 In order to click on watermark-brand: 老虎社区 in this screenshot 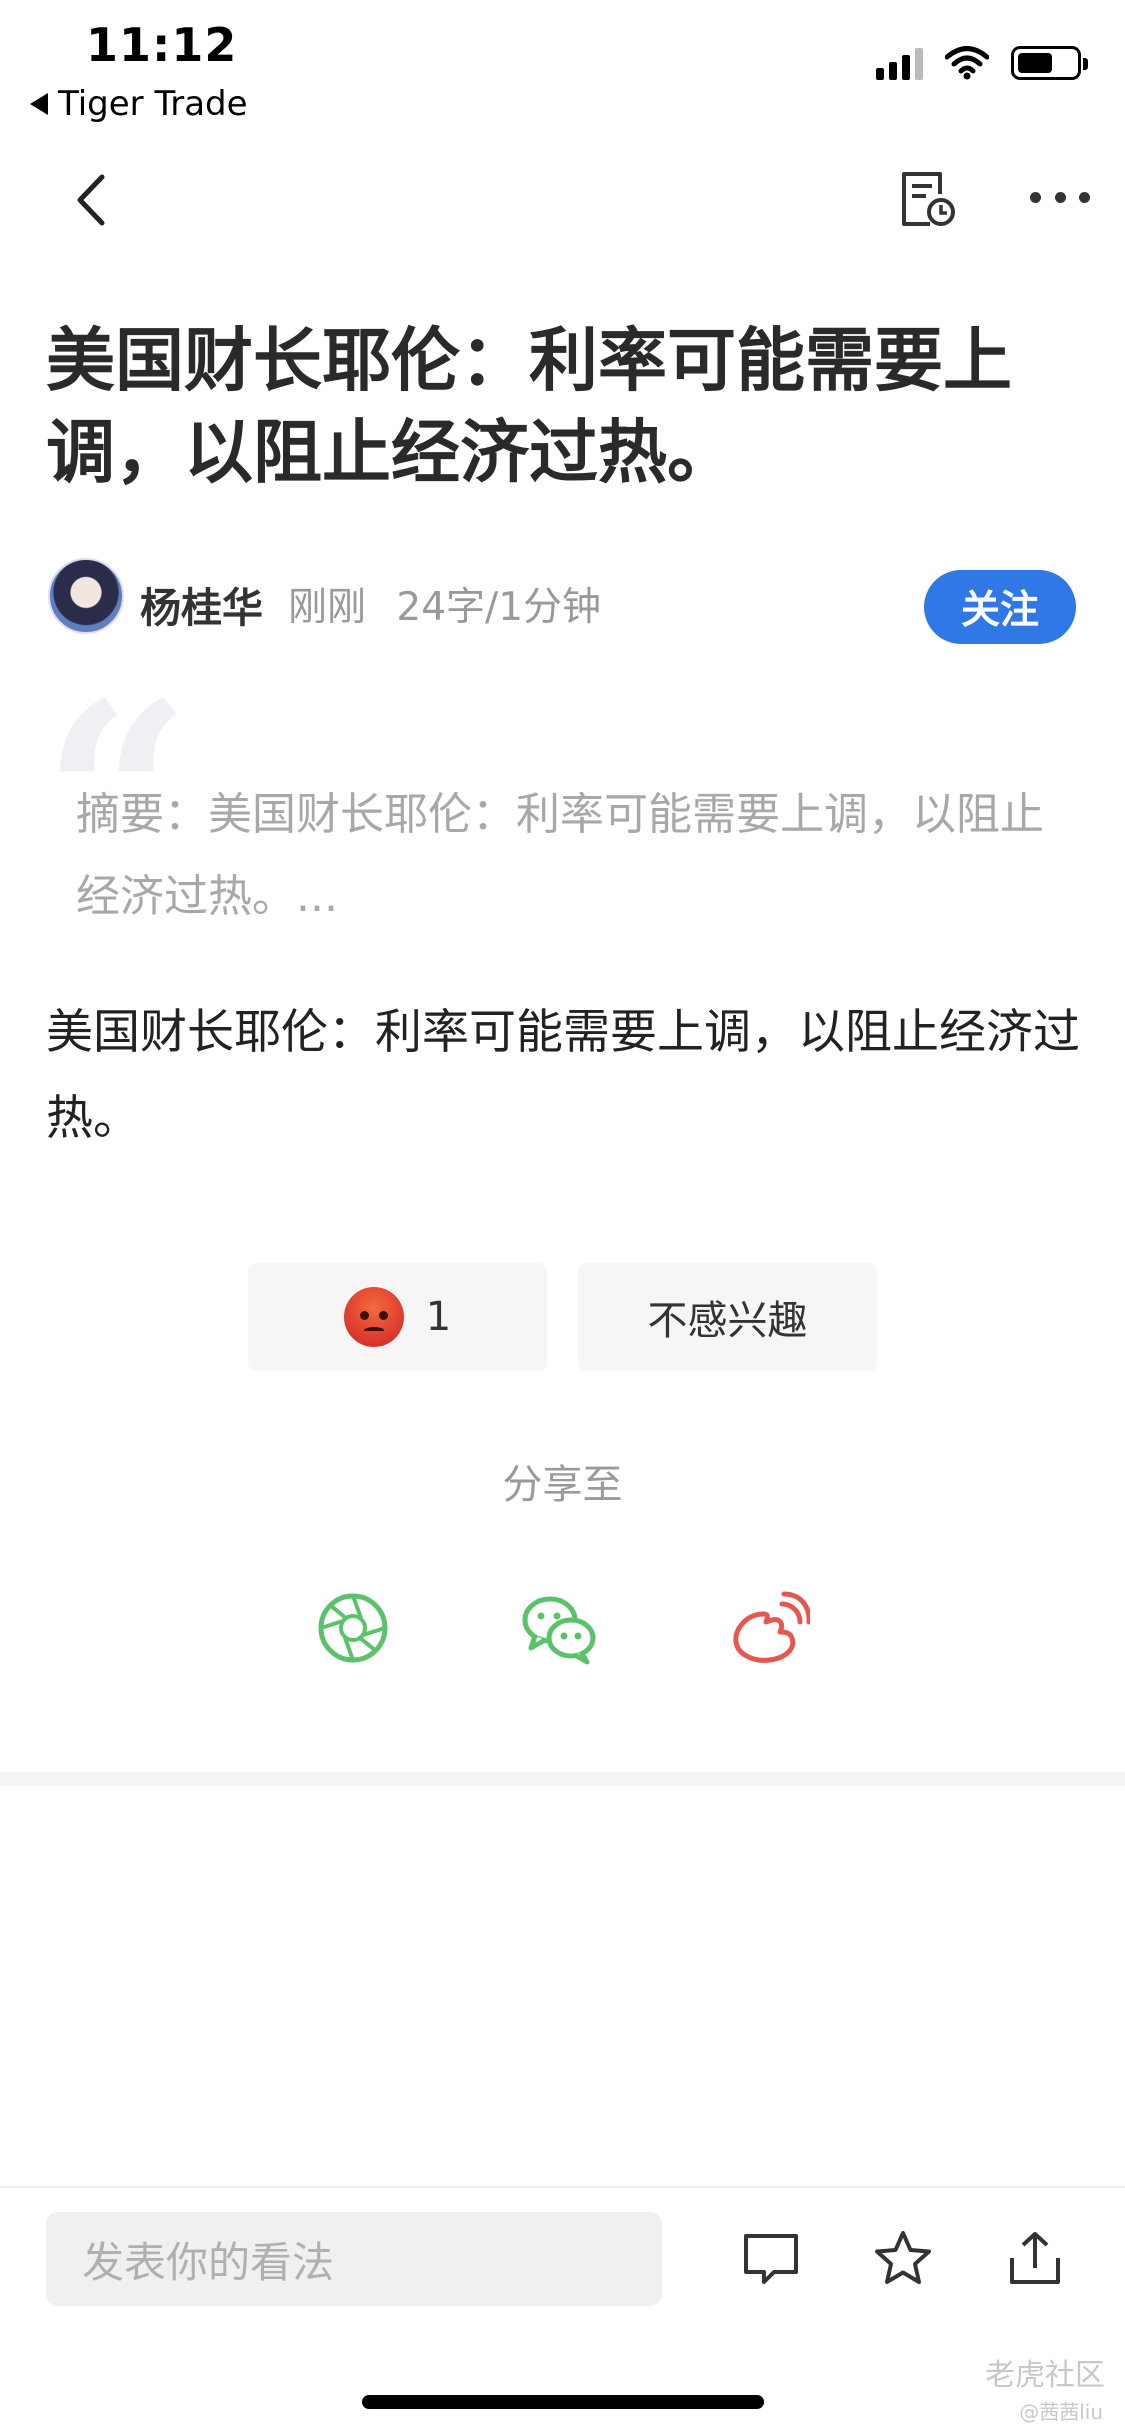, I will do `click(1045, 2375)`.